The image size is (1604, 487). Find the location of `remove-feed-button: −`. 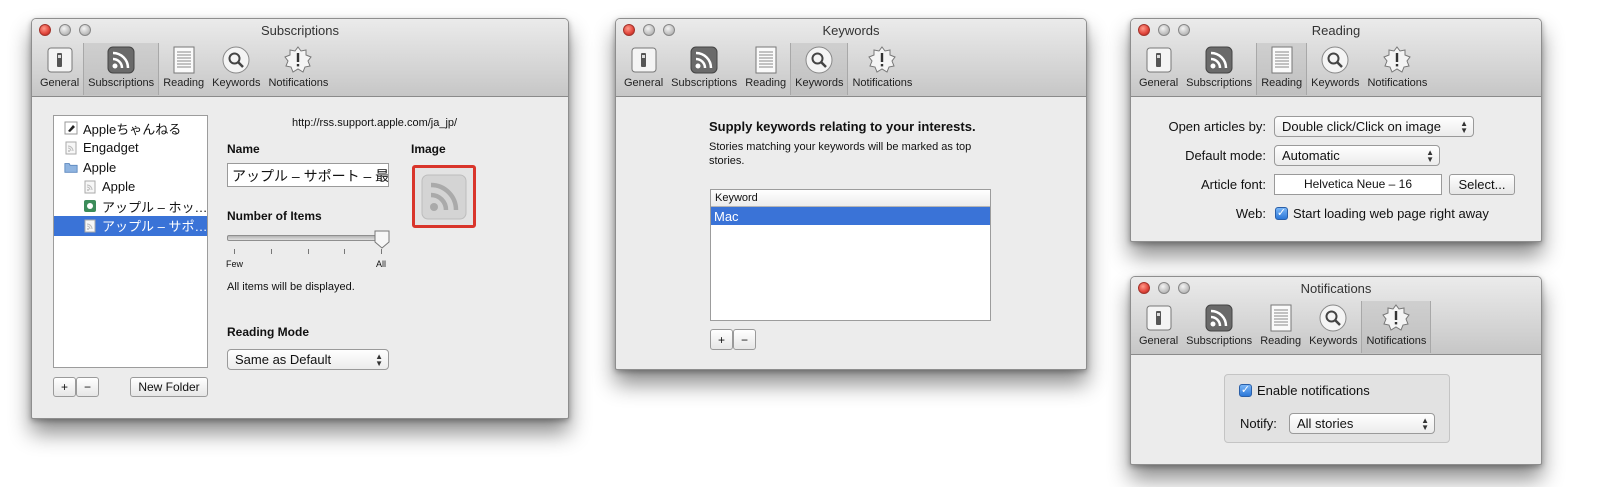

remove-feed-button: − is located at coordinates (87, 387).